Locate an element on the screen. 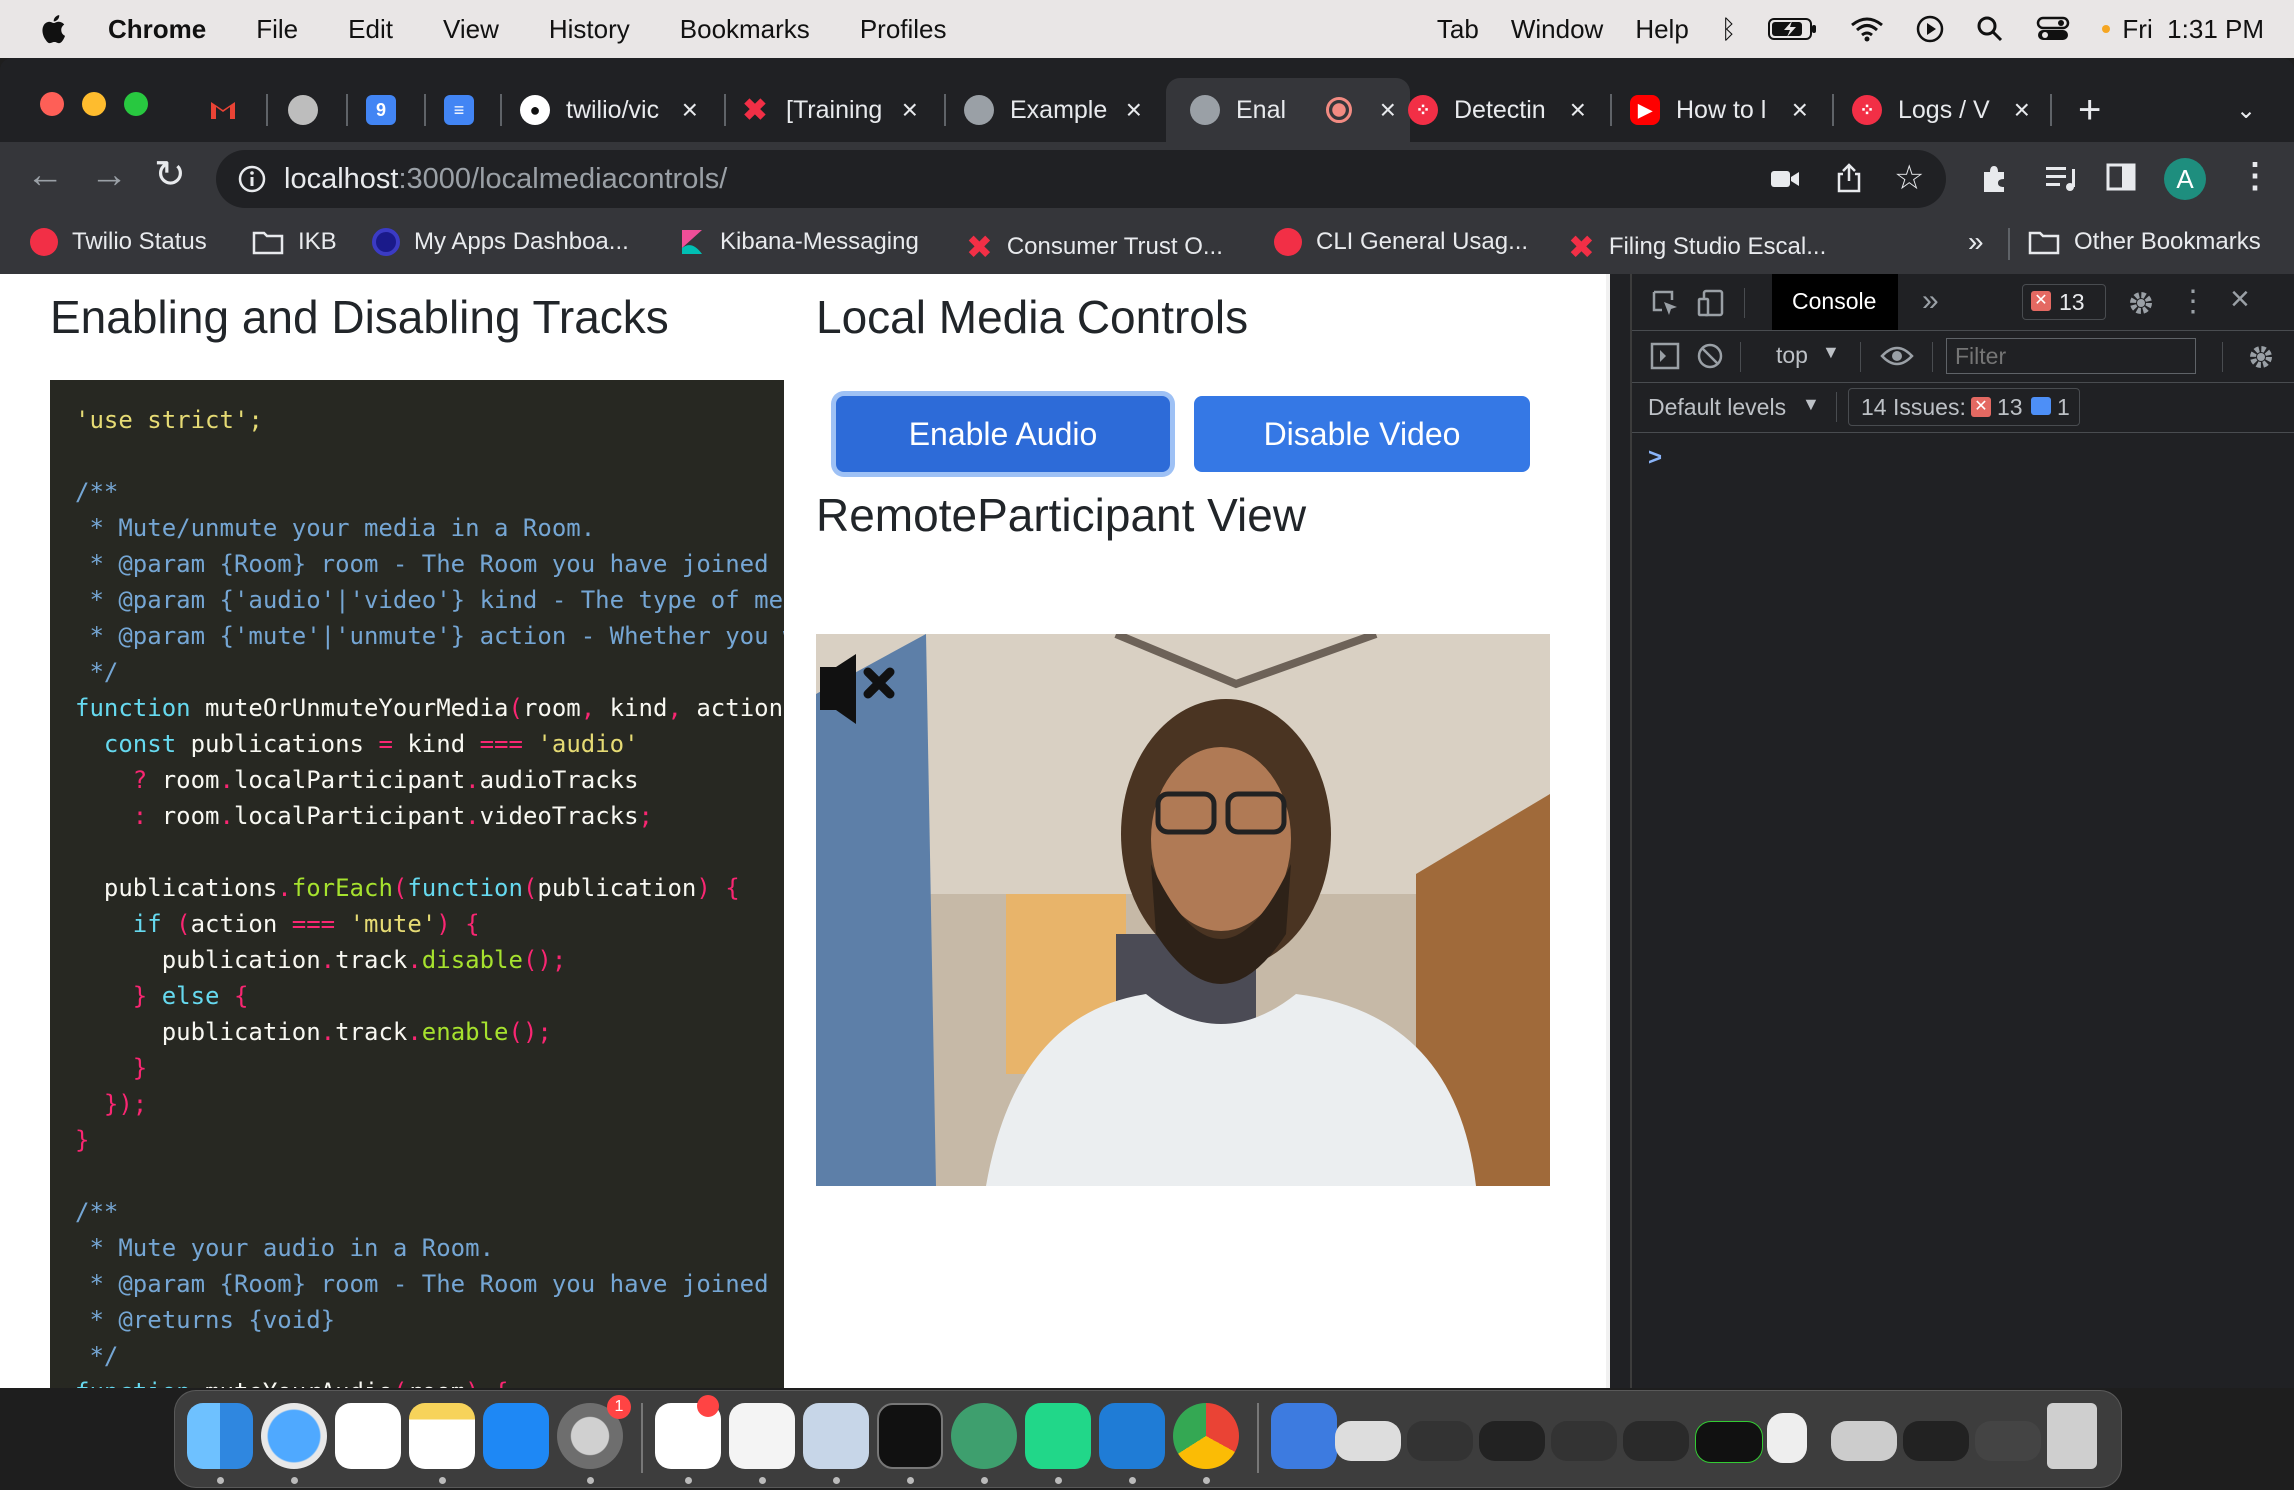 The width and height of the screenshot is (2294, 1490). share-icon is located at coordinates (1849, 178).